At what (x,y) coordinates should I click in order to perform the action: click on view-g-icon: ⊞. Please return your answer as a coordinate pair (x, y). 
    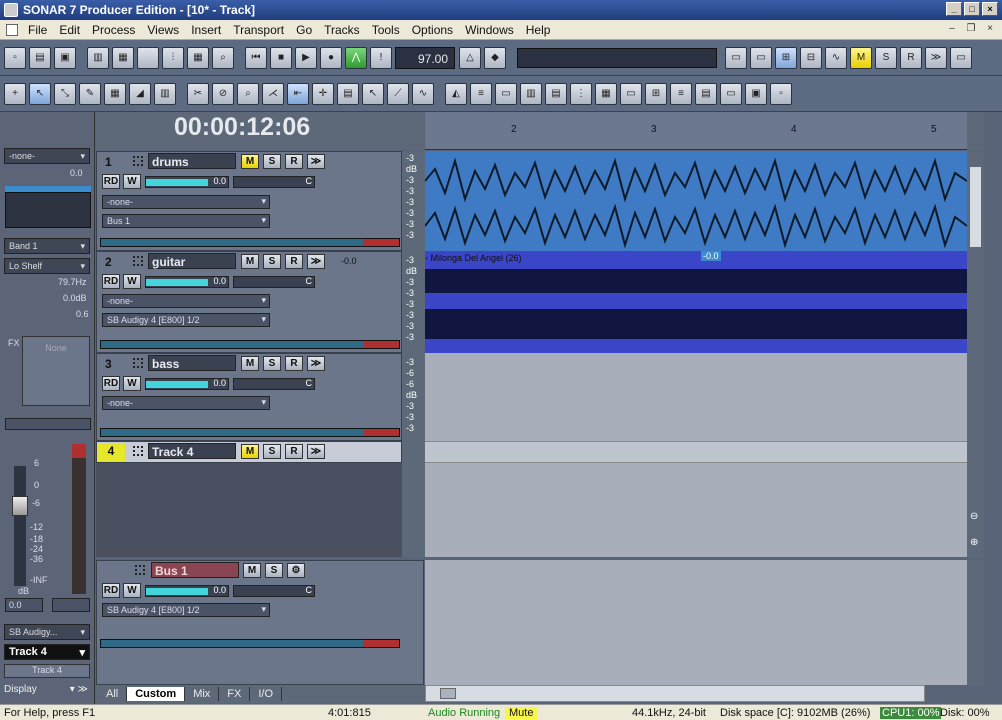
    Looking at the image, I should click on (656, 93).